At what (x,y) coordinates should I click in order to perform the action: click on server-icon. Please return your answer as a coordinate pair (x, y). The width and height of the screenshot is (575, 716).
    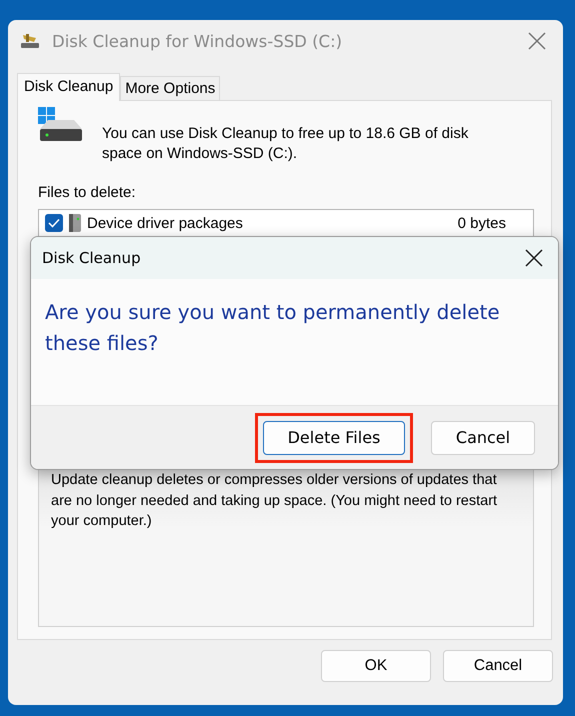
    Looking at the image, I should click on (75, 223).